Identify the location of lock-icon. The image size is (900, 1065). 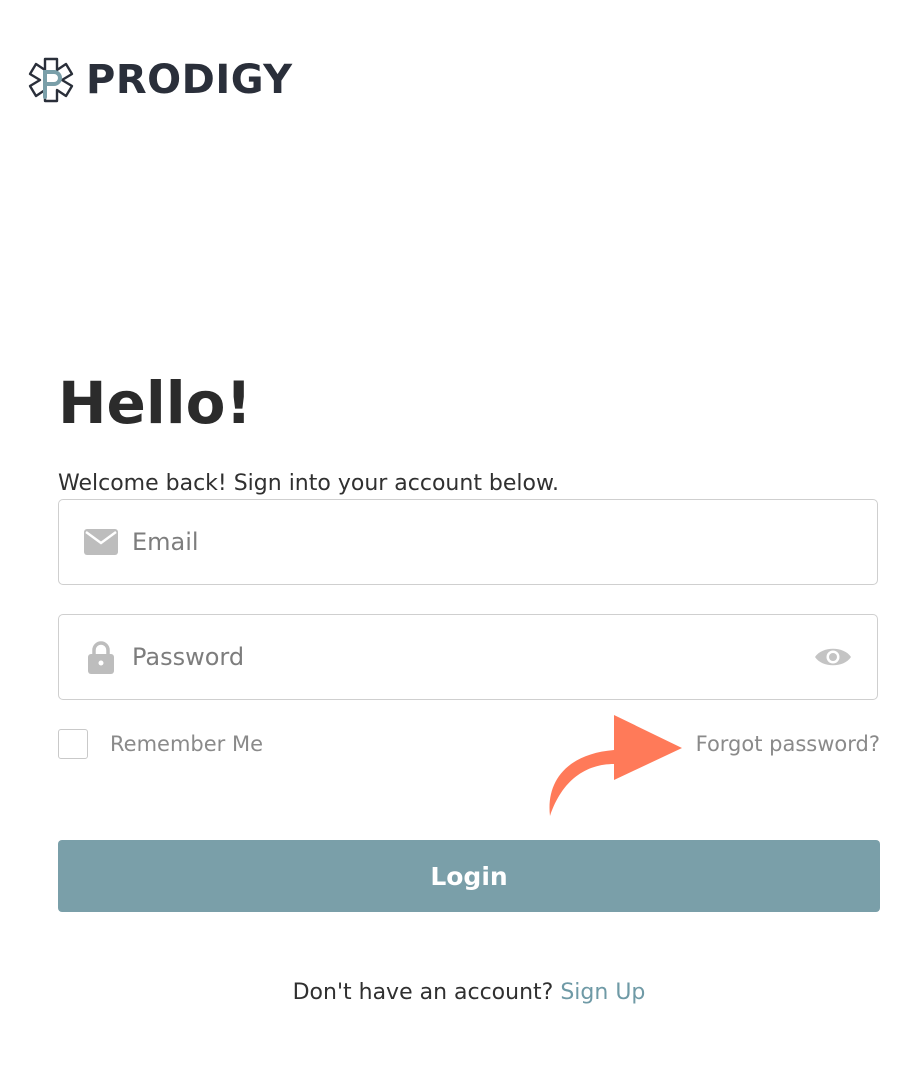
(101, 657).